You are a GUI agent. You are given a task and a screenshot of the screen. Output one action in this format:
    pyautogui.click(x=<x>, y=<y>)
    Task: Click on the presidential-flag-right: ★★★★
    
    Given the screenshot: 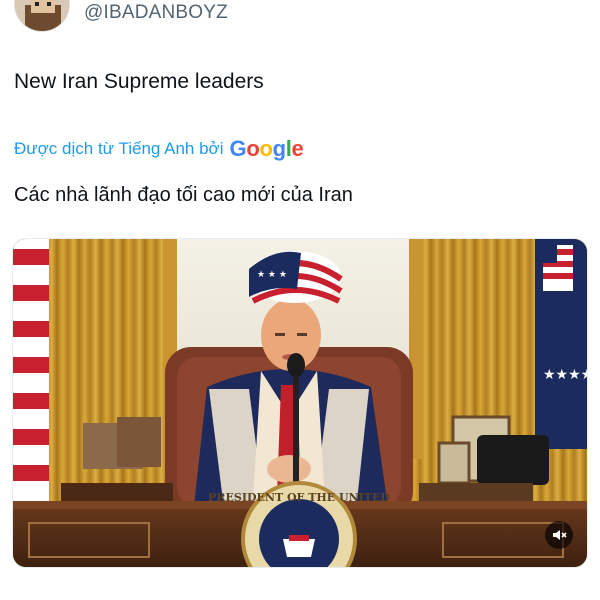 What is the action you would take?
    pyautogui.click(x=561, y=344)
    